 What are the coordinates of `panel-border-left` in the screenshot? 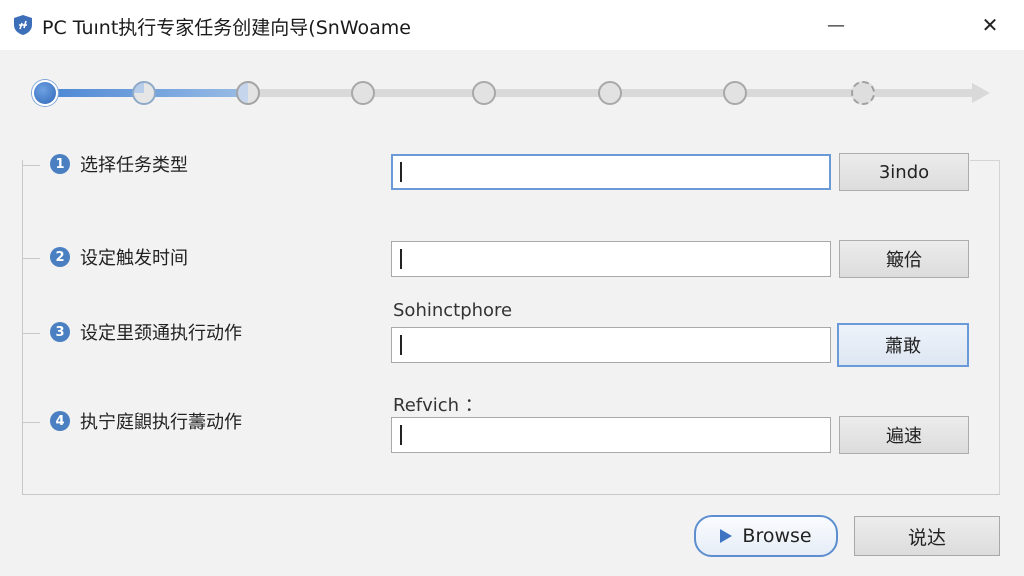 It's located at (22, 327).